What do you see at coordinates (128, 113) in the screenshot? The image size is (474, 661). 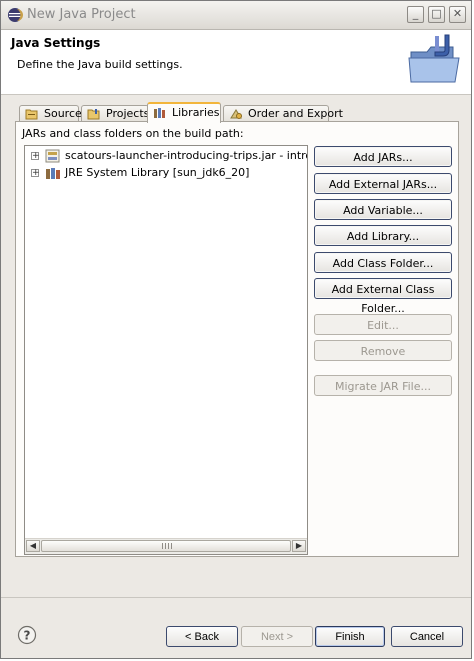 I see `tab-projects-label: Projects` at bounding box center [128, 113].